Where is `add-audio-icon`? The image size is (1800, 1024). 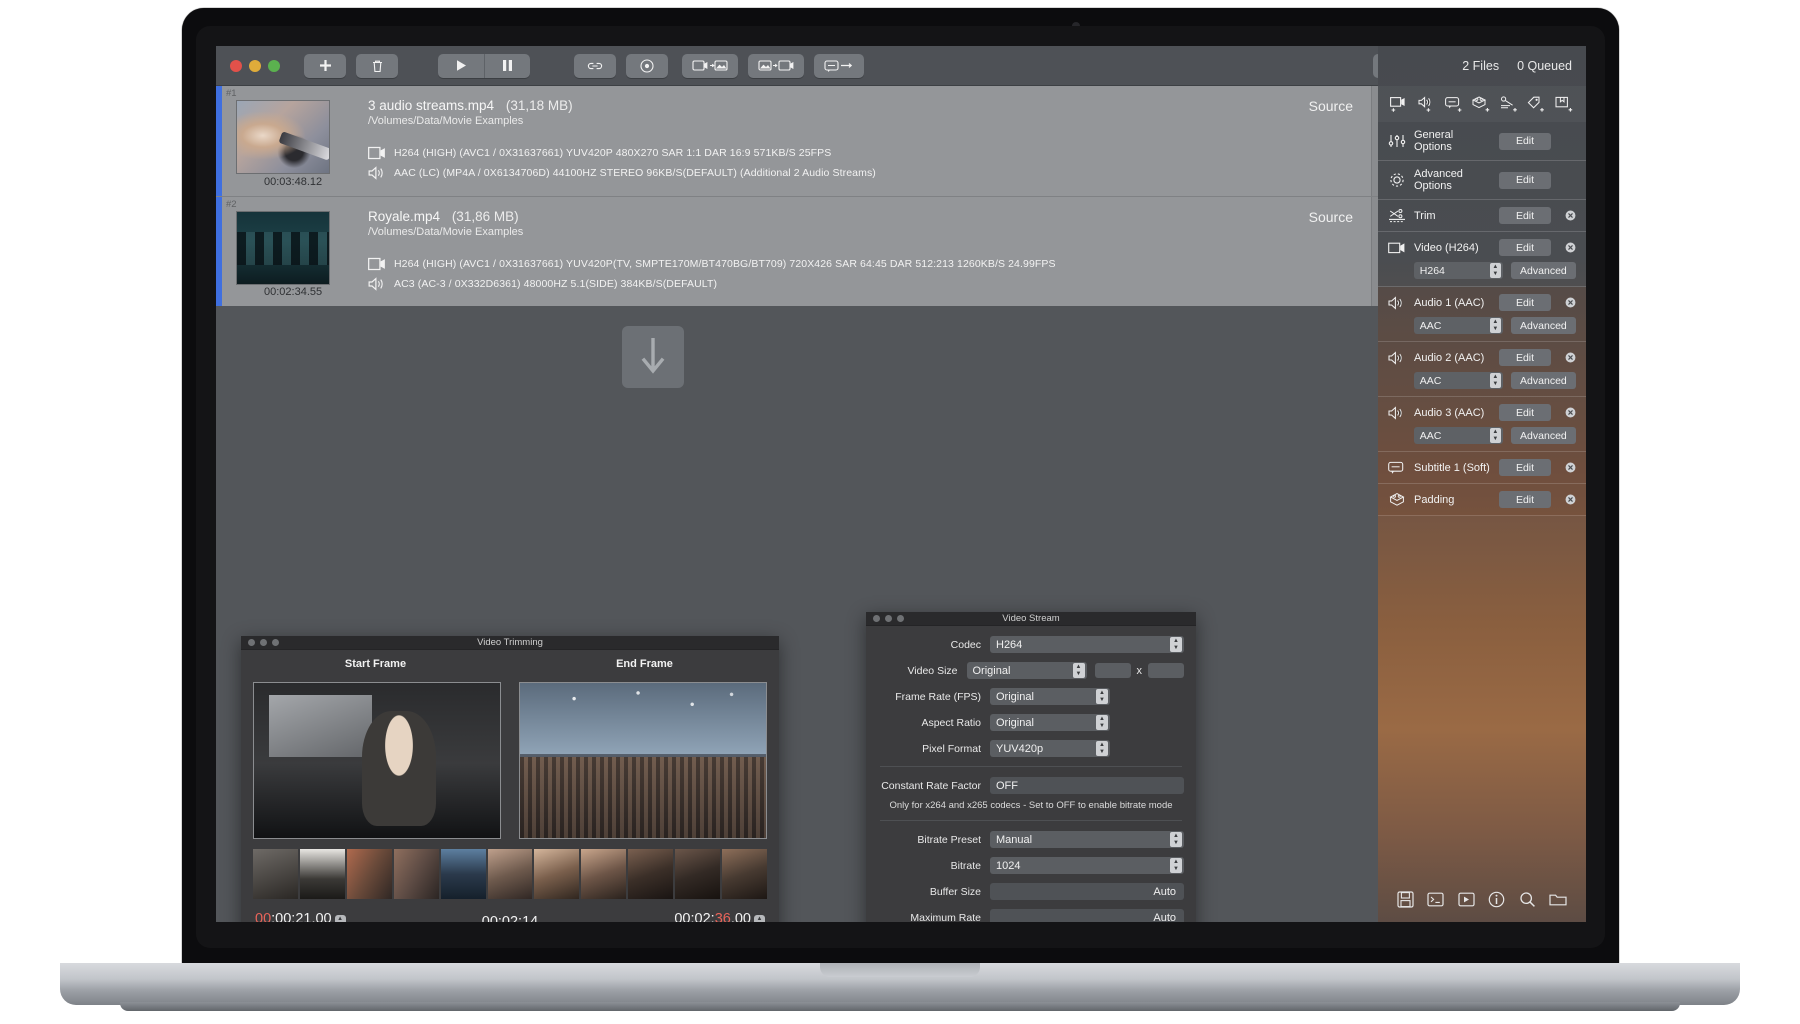 add-audio-icon is located at coordinates (1427, 104).